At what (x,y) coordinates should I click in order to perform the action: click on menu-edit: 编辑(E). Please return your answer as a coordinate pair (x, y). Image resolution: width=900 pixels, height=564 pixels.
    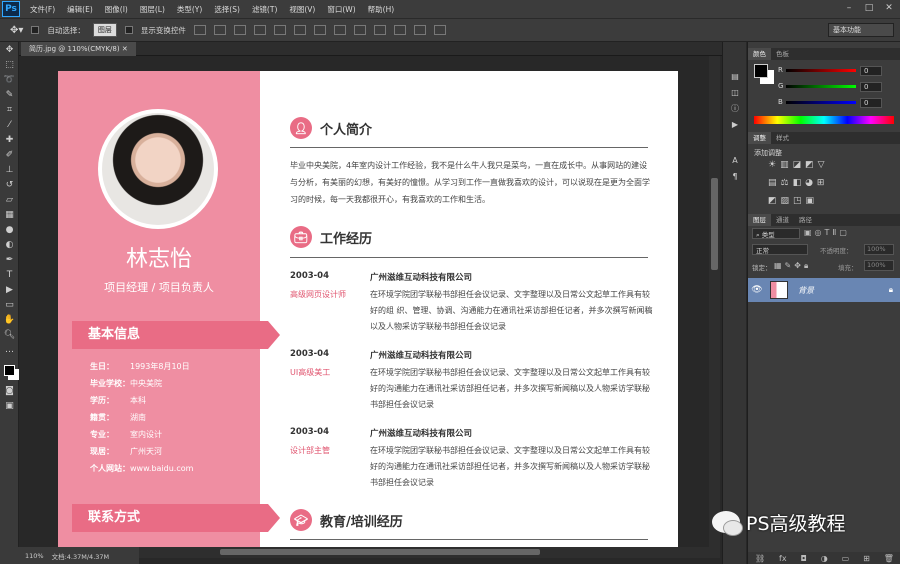
    Looking at the image, I should click on (80, 9).